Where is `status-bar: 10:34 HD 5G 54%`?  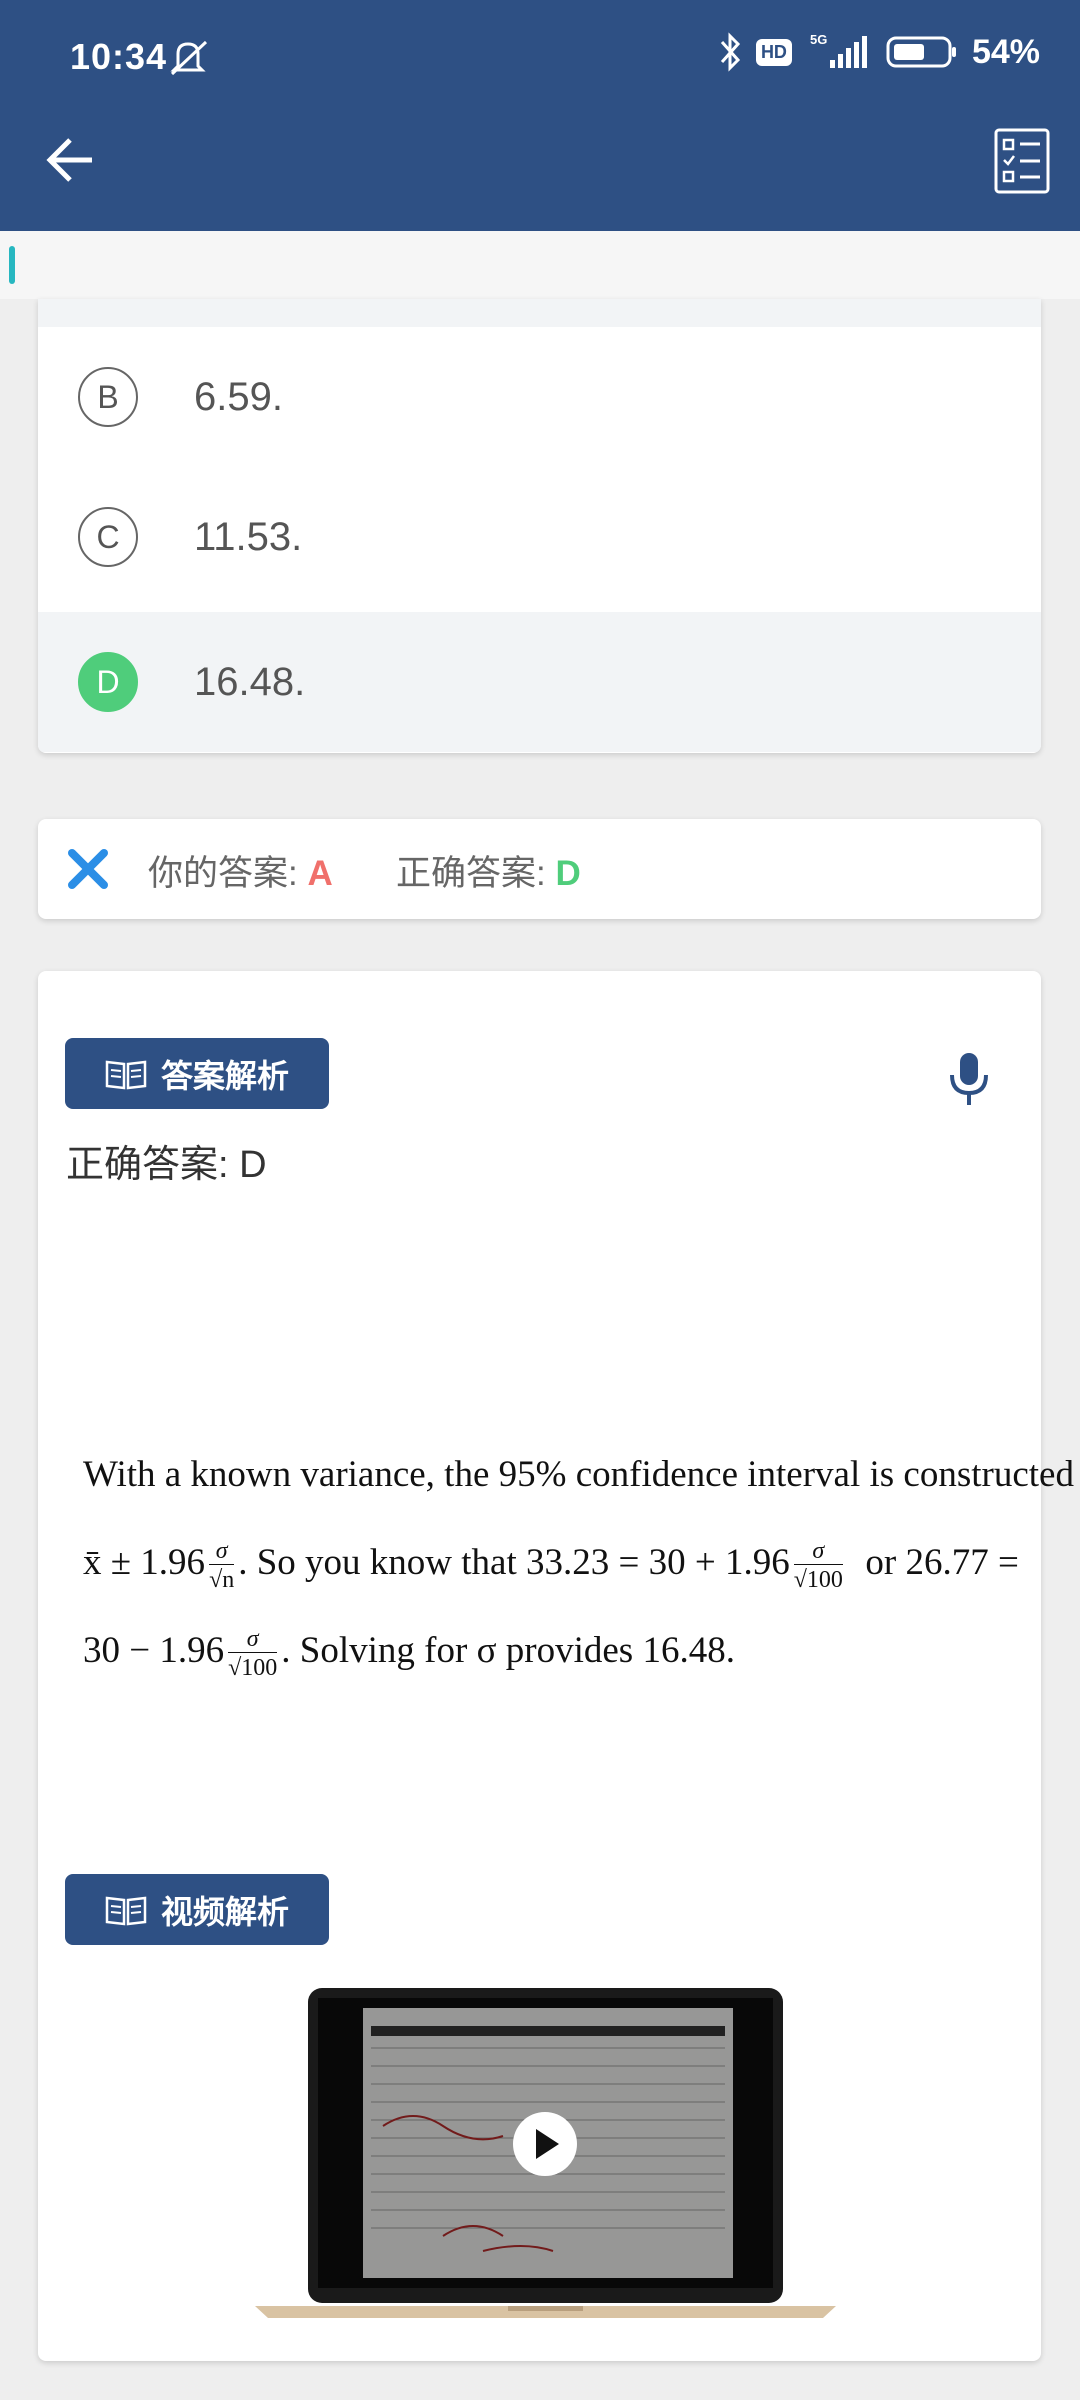 status-bar: 10:34 HD 5G 54% is located at coordinates (540, 60).